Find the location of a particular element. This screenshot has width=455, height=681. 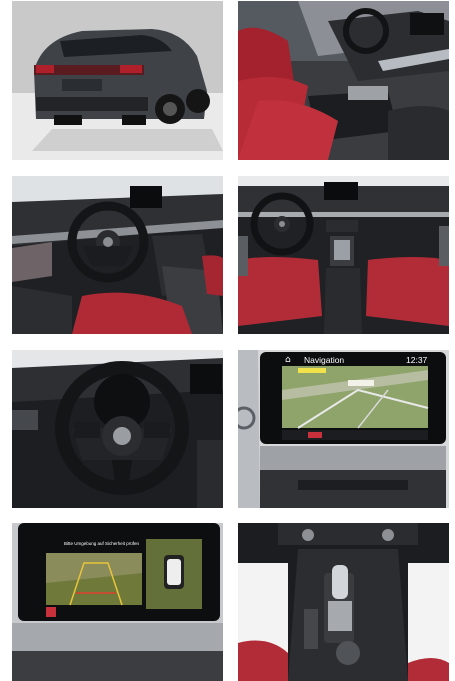

photo-rear-exterior is located at coordinates (117, 80).